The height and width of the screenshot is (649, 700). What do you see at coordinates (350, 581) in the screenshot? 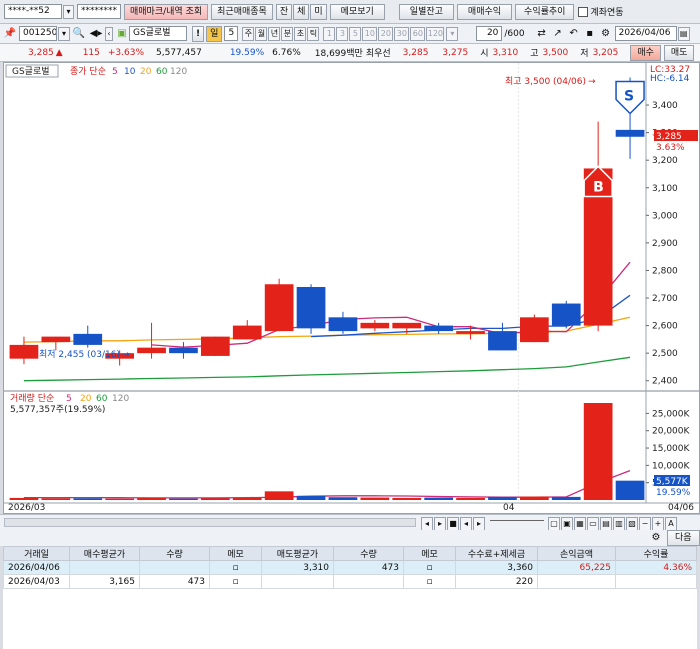
I see `table-row: 2026/04/03 3,165 473 ▫ ▫ 220` at bounding box center [350, 581].